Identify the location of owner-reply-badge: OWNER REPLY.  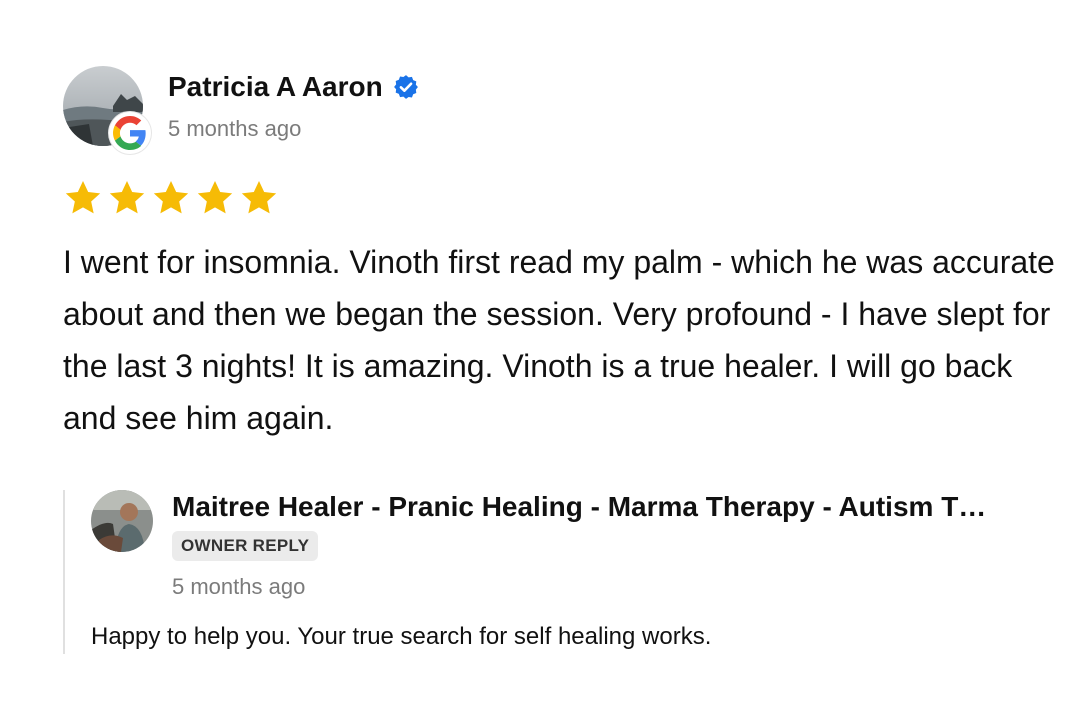
(245, 546).